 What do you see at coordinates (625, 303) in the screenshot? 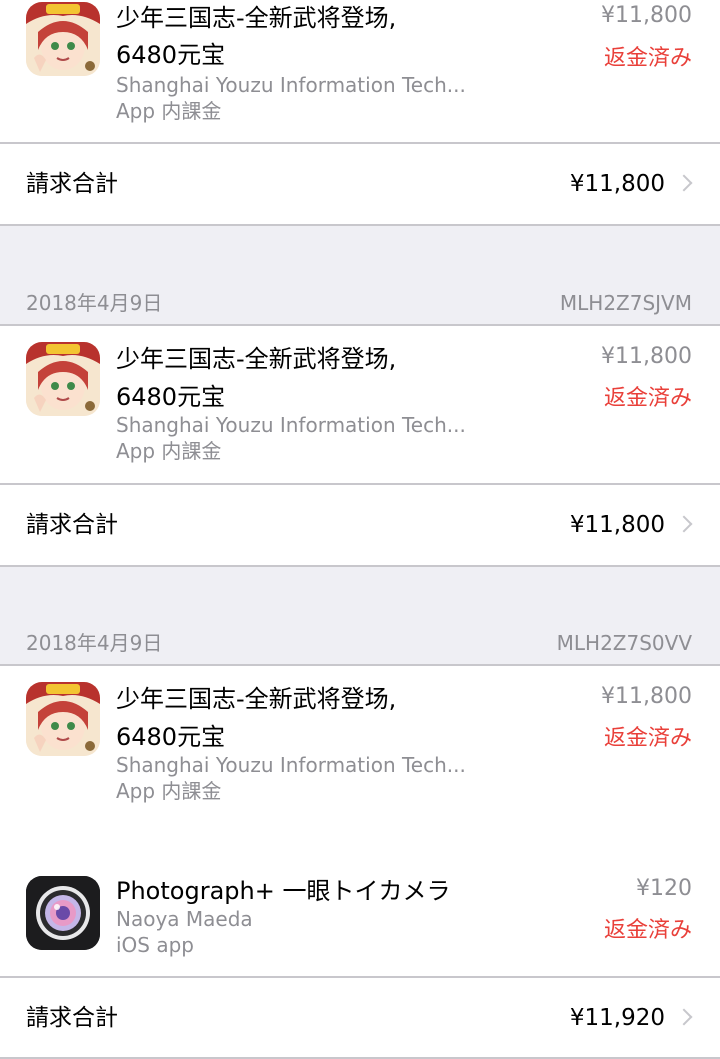
I see `order-id: MLH2Z7SJVM` at bounding box center [625, 303].